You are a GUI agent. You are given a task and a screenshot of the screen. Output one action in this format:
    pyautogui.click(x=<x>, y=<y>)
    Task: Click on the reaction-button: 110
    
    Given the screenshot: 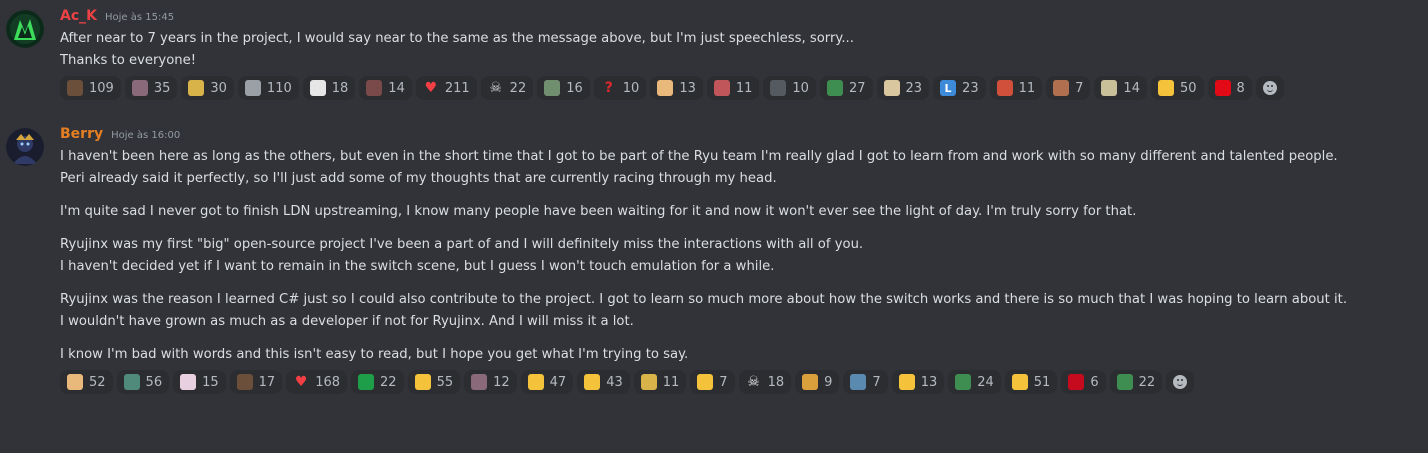 What is the action you would take?
    pyautogui.click(x=268, y=88)
    